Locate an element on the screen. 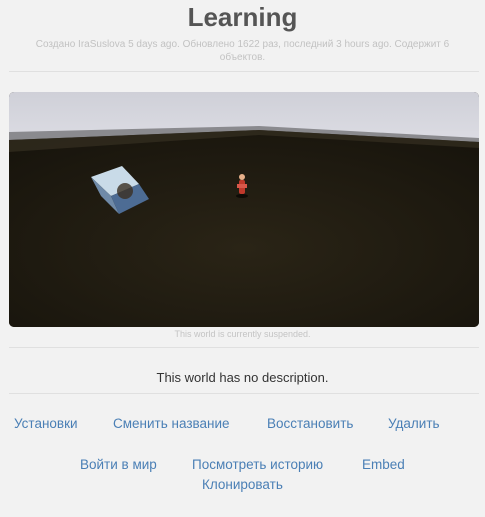 The width and height of the screenshot is (485, 517). divider-top is located at coordinates (244, 71).